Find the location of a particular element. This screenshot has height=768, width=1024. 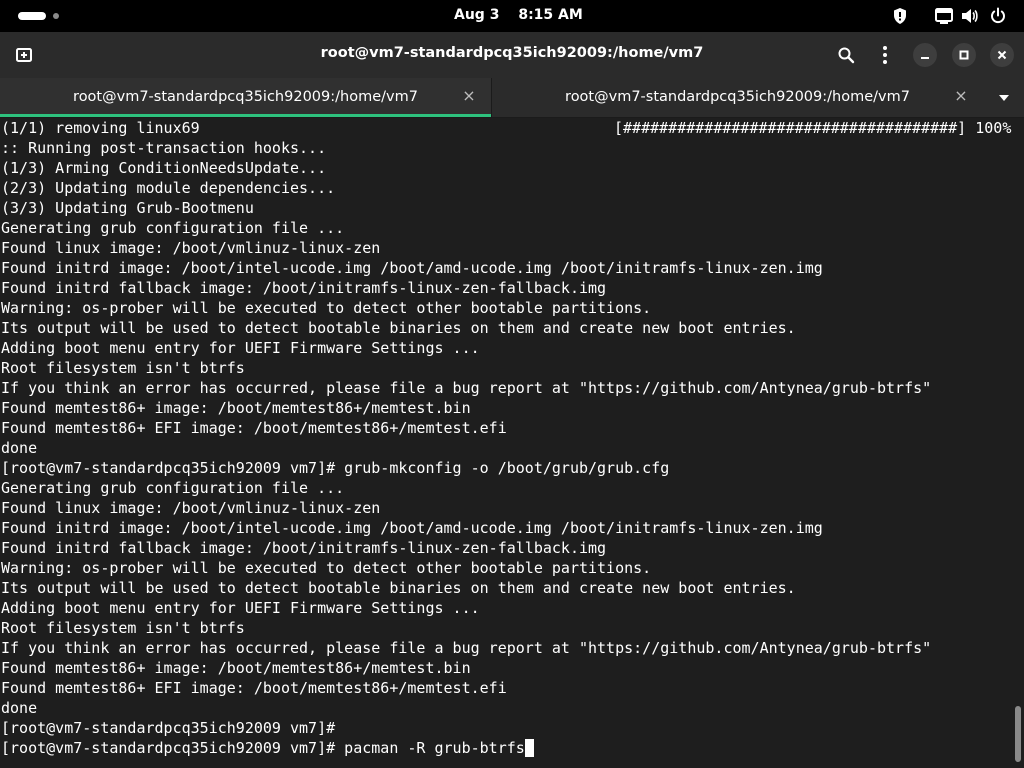

chevron-down-icon is located at coordinates (1004, 98).